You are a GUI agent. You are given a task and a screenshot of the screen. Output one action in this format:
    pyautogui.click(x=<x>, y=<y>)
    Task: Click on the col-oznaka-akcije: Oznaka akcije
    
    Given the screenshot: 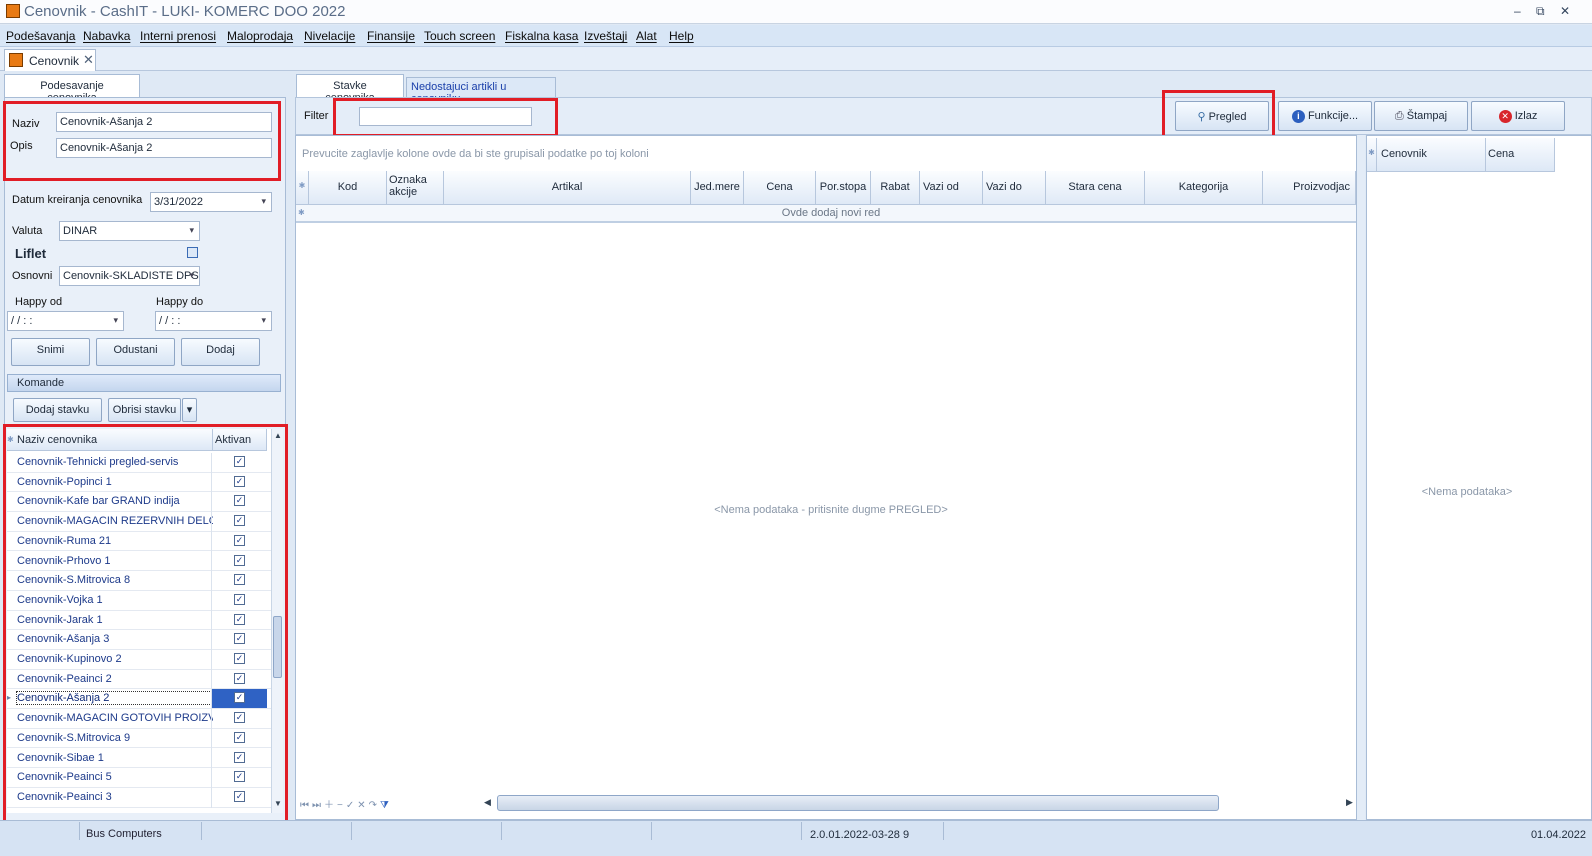 What is the action you would take?
    pyautogui.click(x=415, y=188)
    